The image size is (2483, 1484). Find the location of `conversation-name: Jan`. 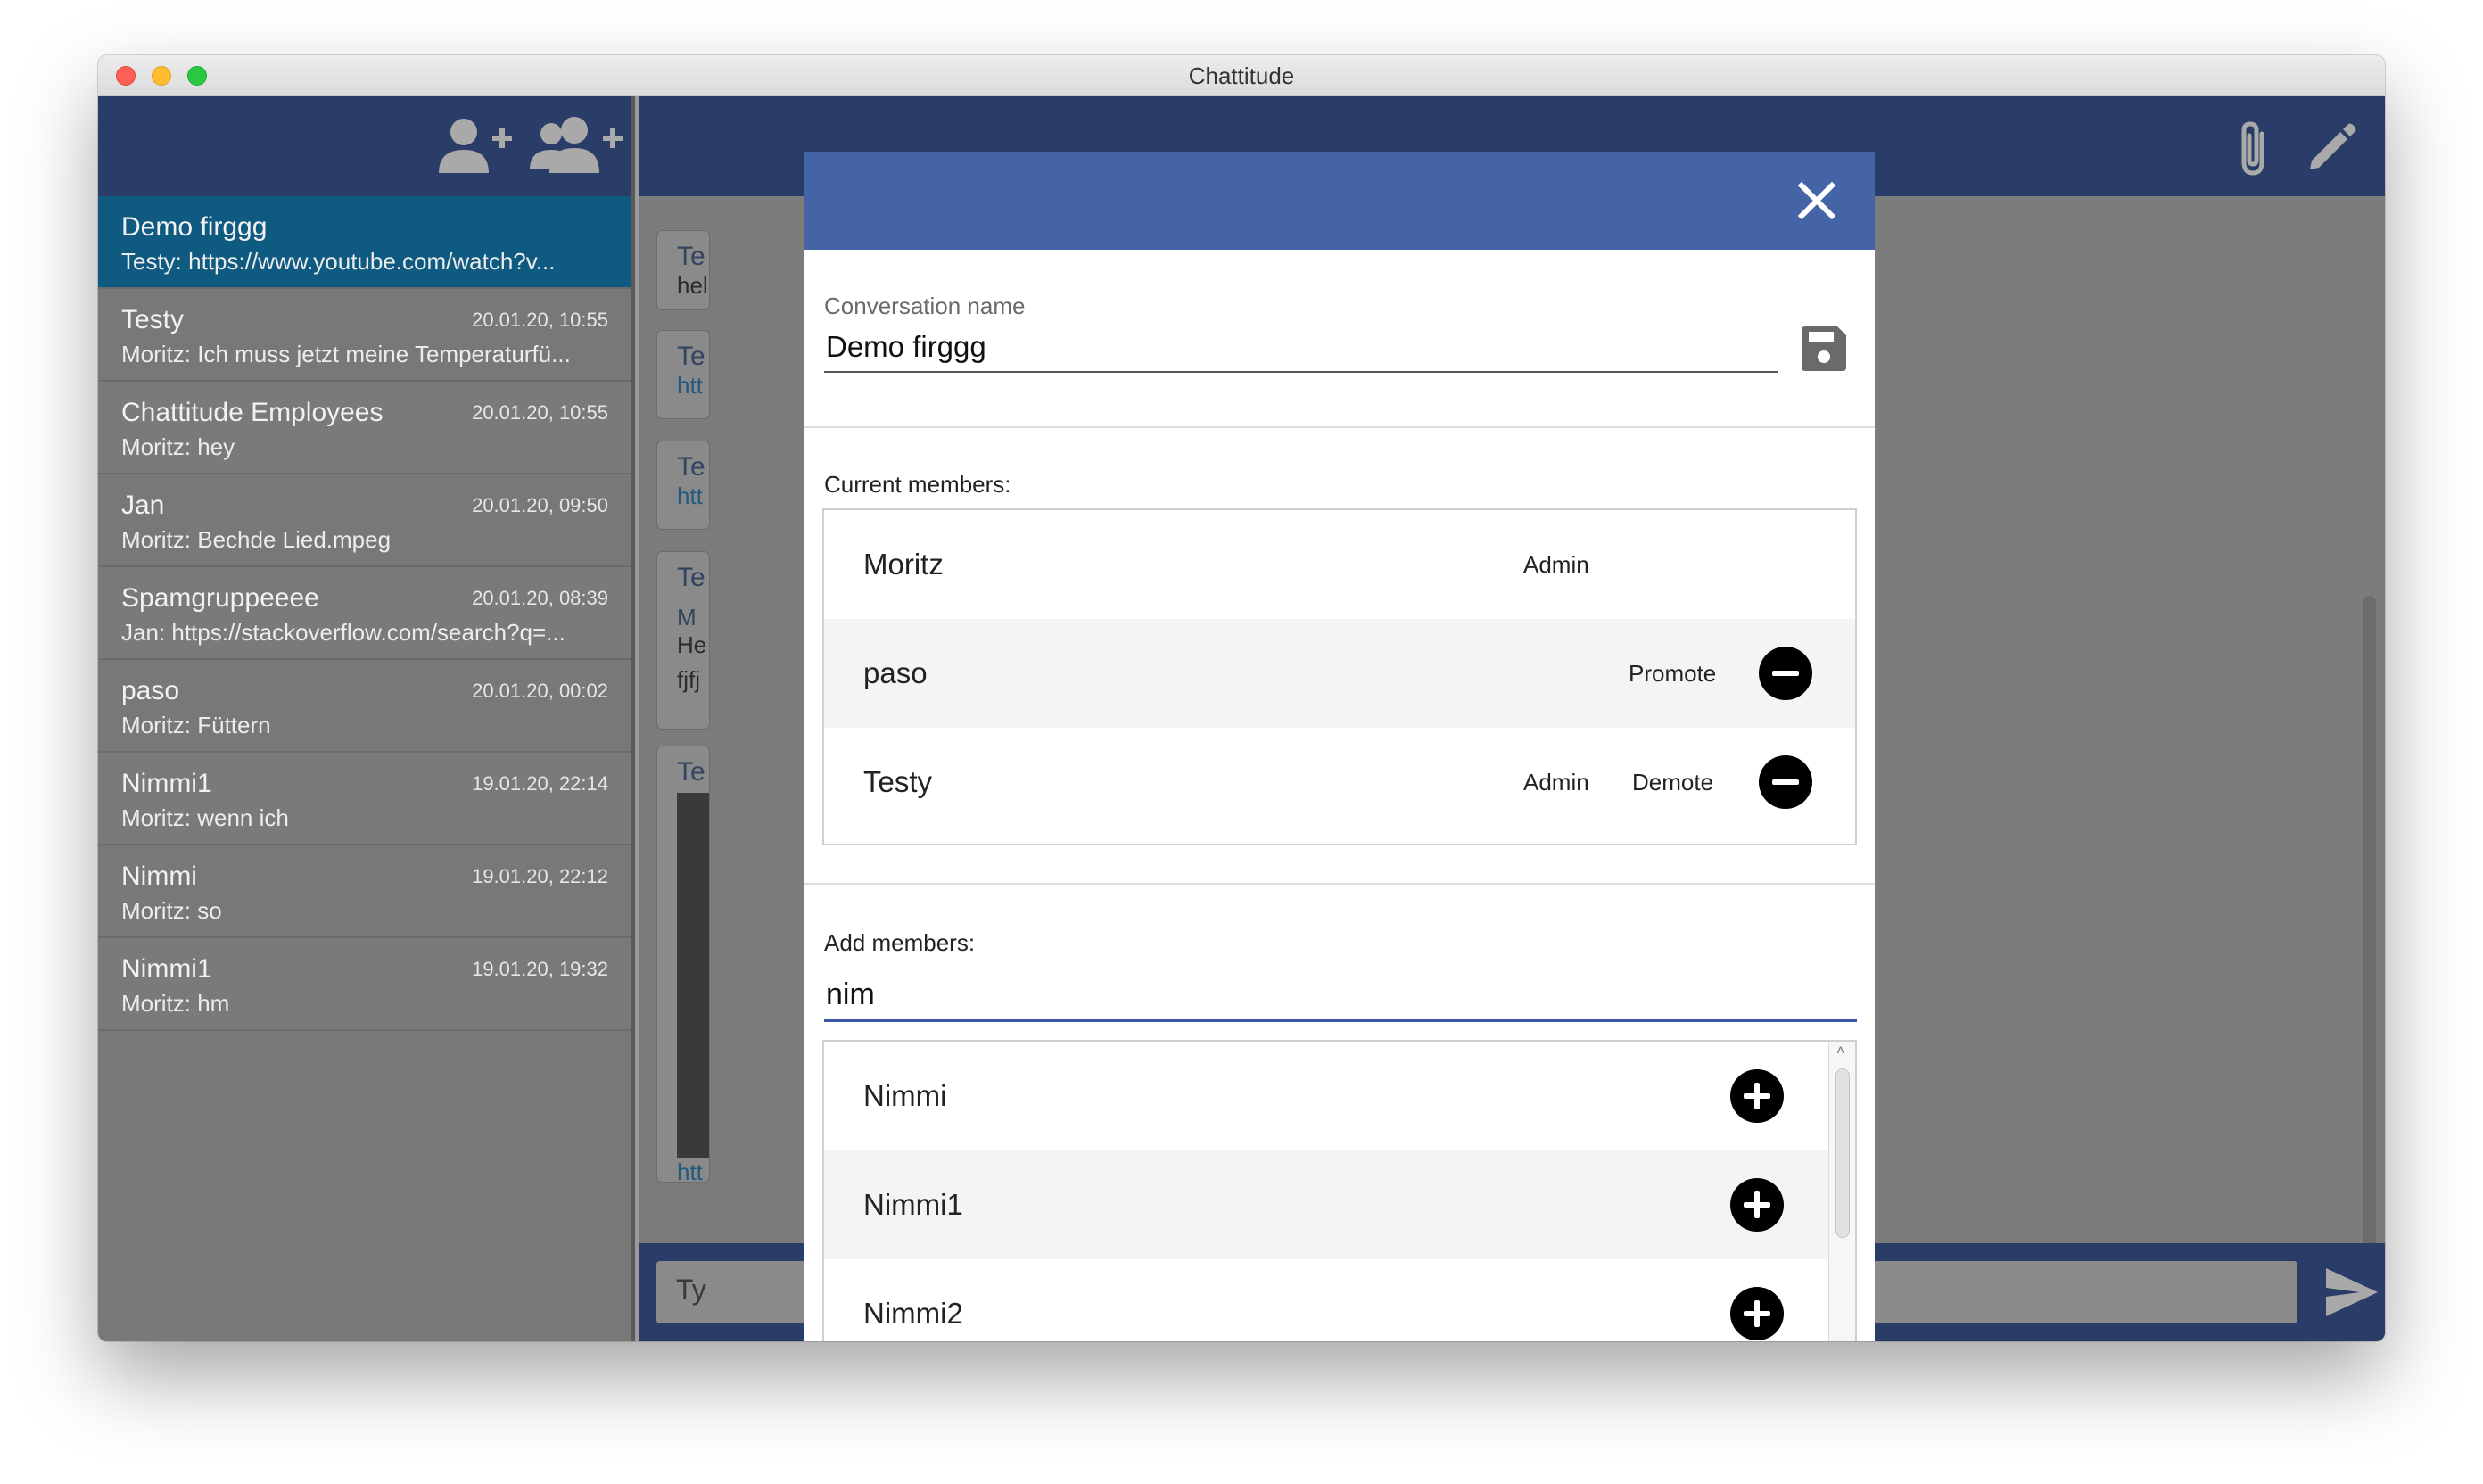

conversation-name: Jan is located at coordinates (143, 506).